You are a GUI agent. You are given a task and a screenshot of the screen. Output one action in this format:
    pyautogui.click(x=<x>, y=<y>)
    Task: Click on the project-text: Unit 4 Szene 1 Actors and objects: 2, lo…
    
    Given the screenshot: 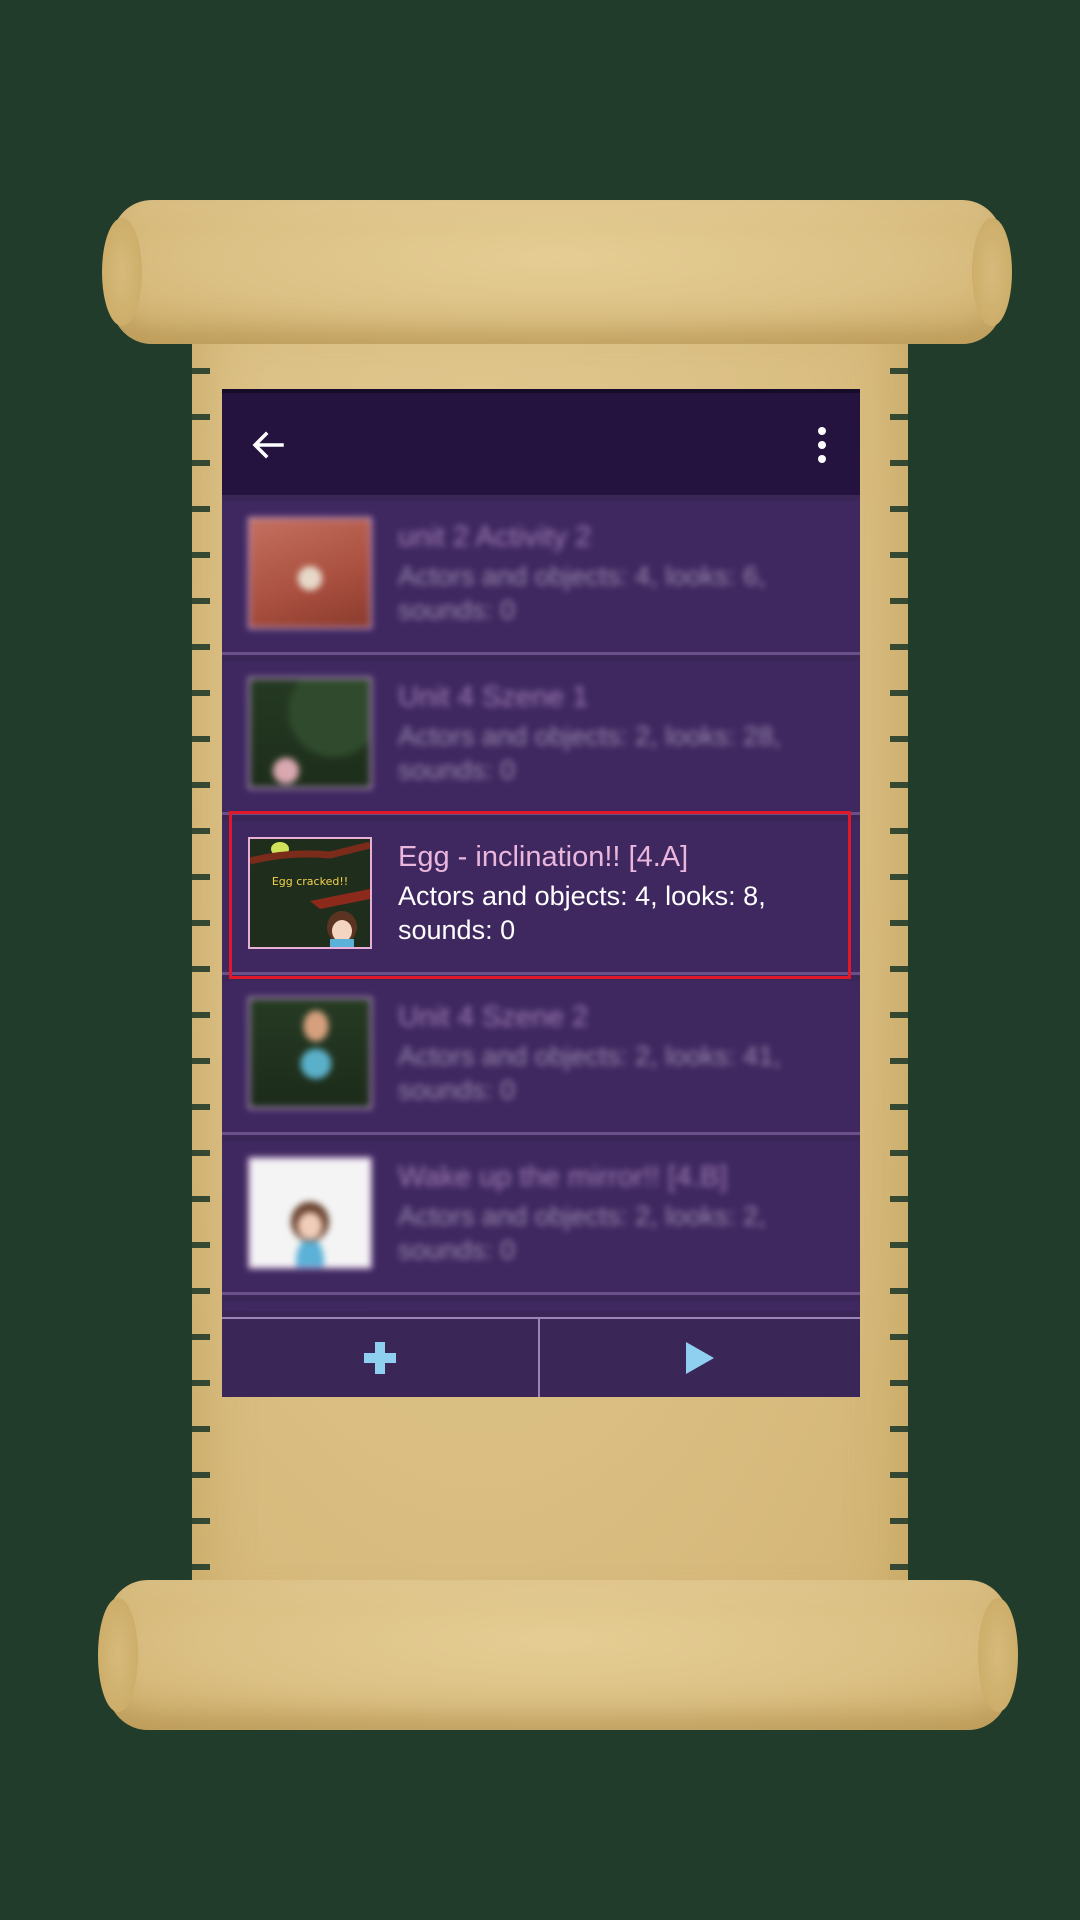 What is the action you would take?
    pyautogui.click(x=618, y=733)
    